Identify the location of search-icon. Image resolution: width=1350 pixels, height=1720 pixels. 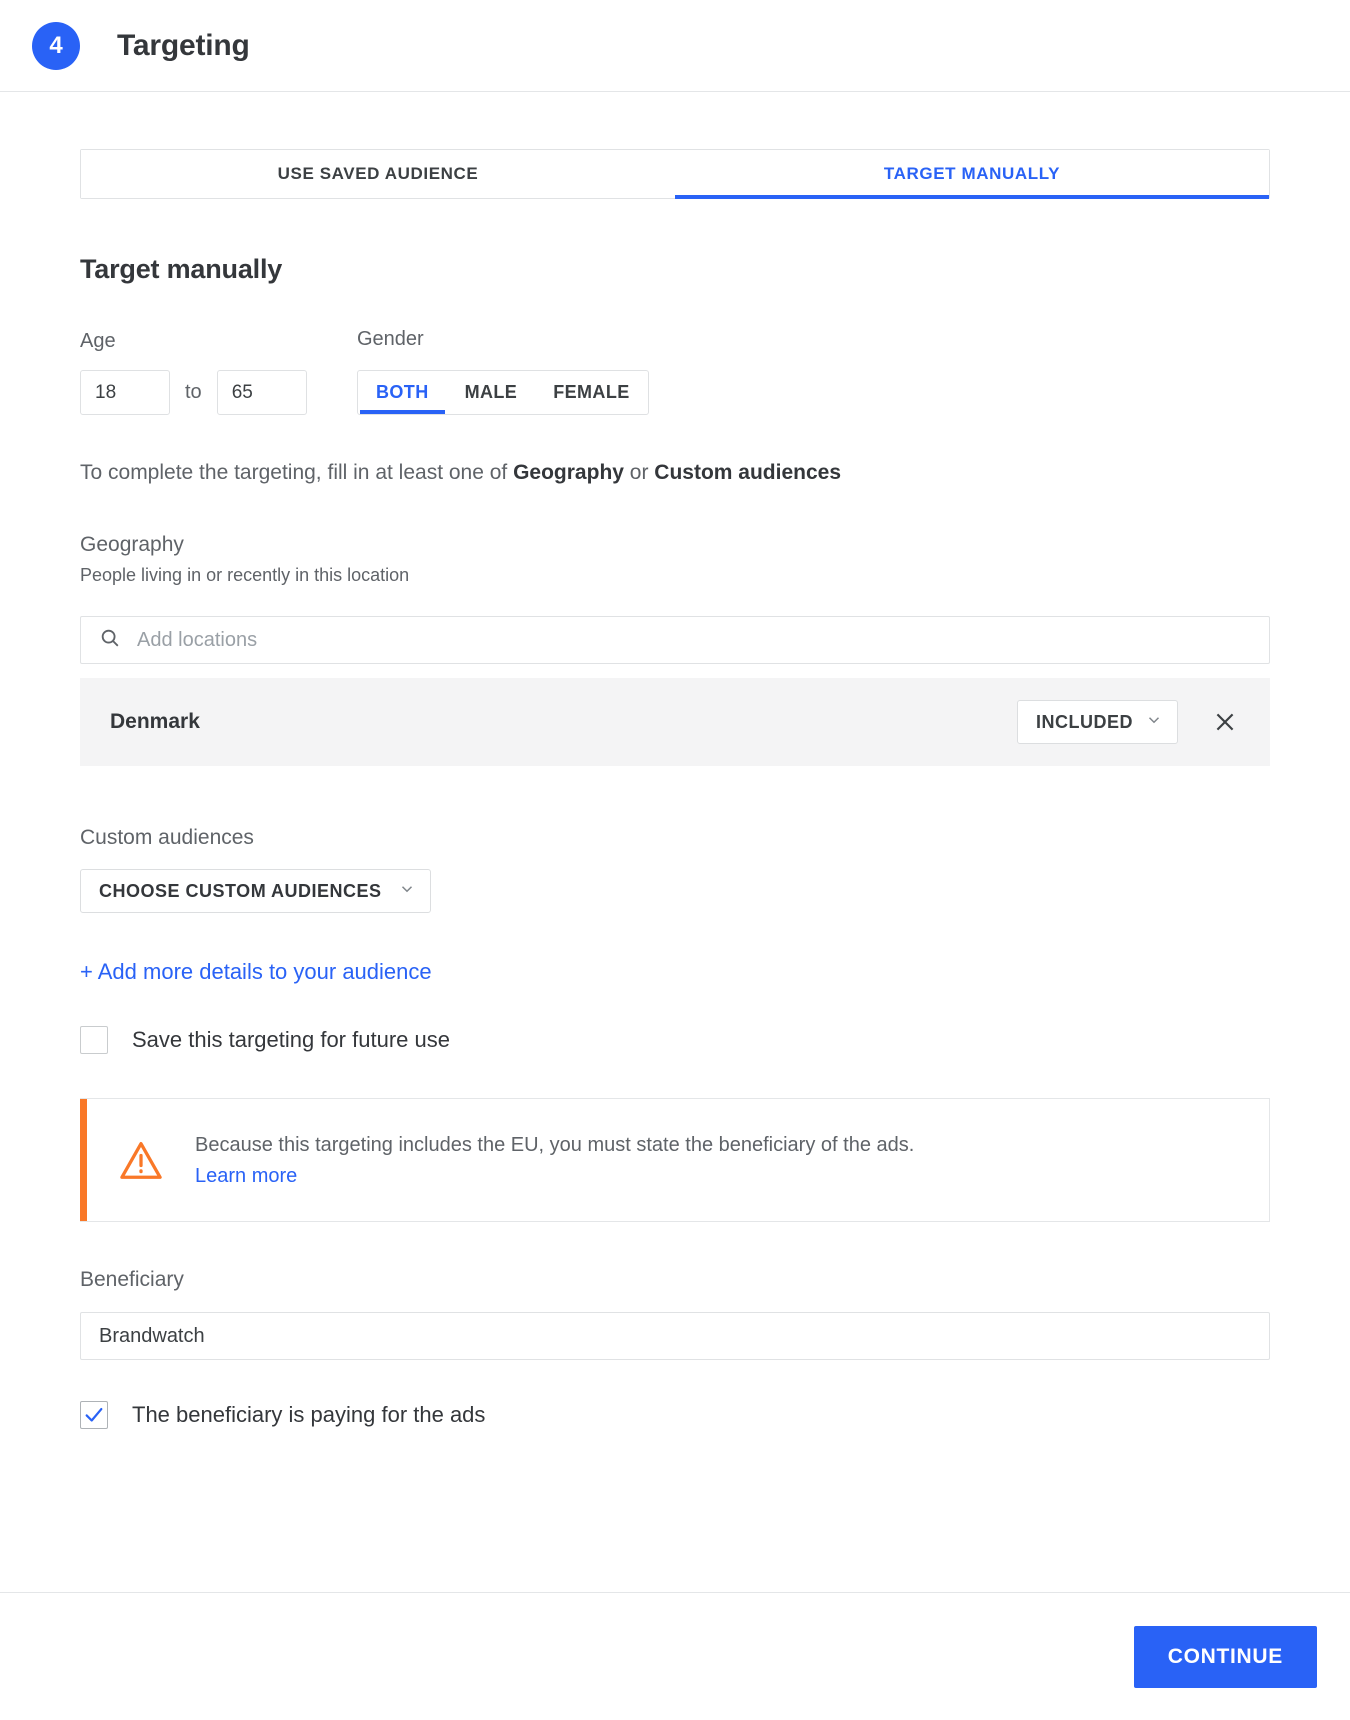
(110, 640).